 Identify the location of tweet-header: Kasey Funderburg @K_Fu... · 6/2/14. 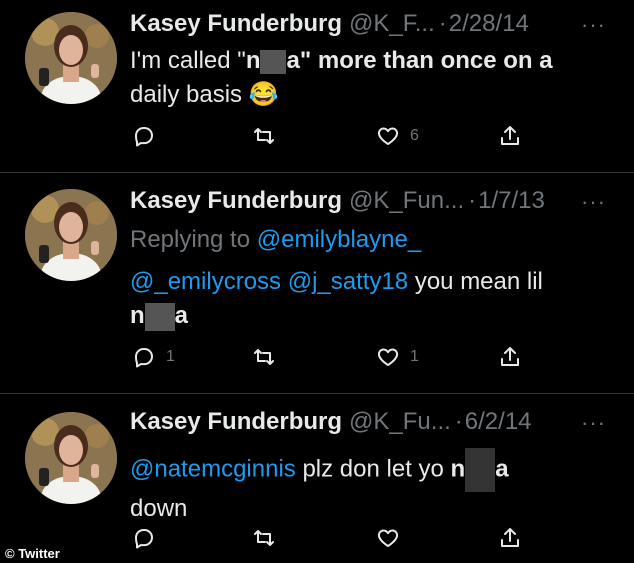
(331, 423).